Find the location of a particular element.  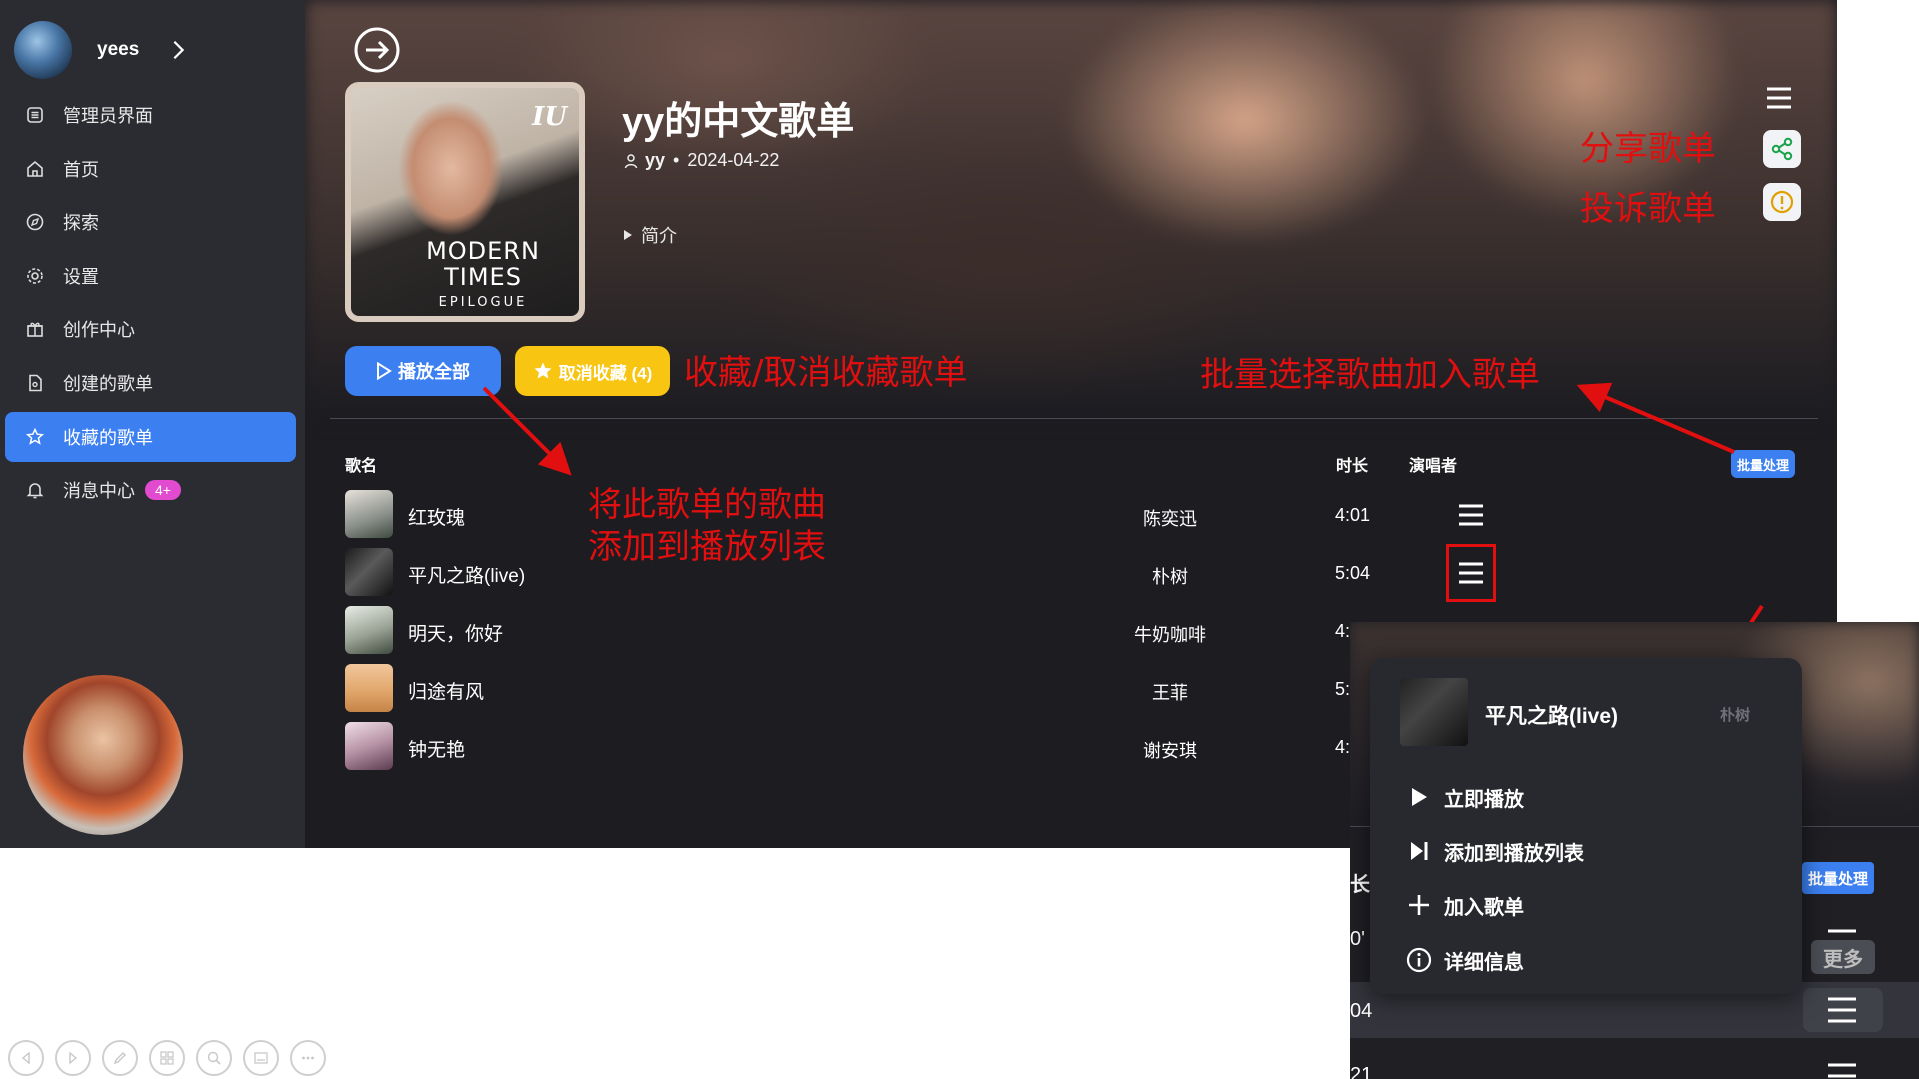

song-name: 归途有风 is located at coordinates (446, 690).